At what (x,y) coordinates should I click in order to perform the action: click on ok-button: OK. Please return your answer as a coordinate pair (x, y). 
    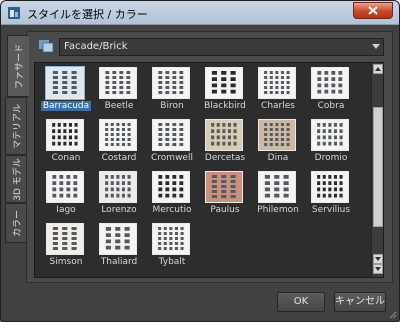
    Looking at the image, I should click on (301, 302).